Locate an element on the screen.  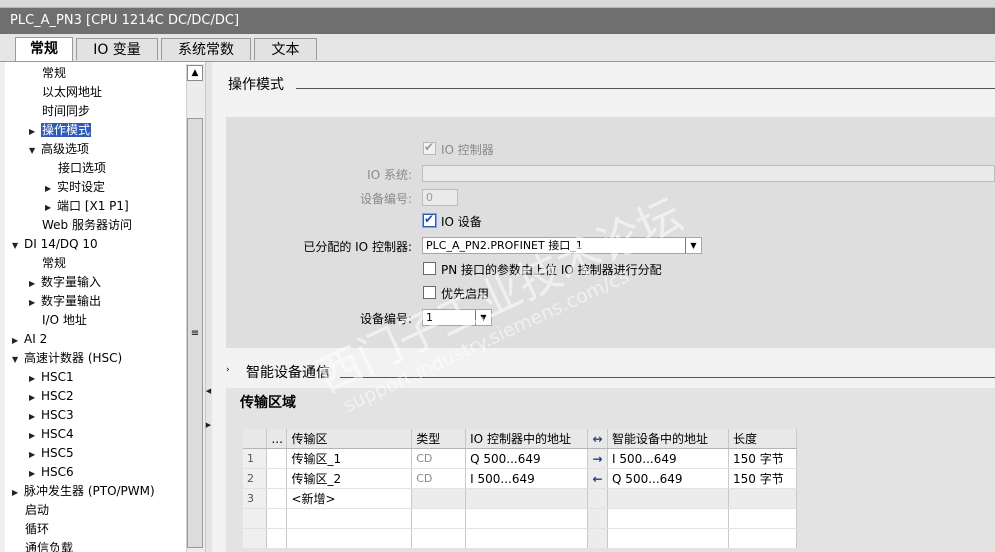
device-number-field: 0 is located at coordinates (440, 197).